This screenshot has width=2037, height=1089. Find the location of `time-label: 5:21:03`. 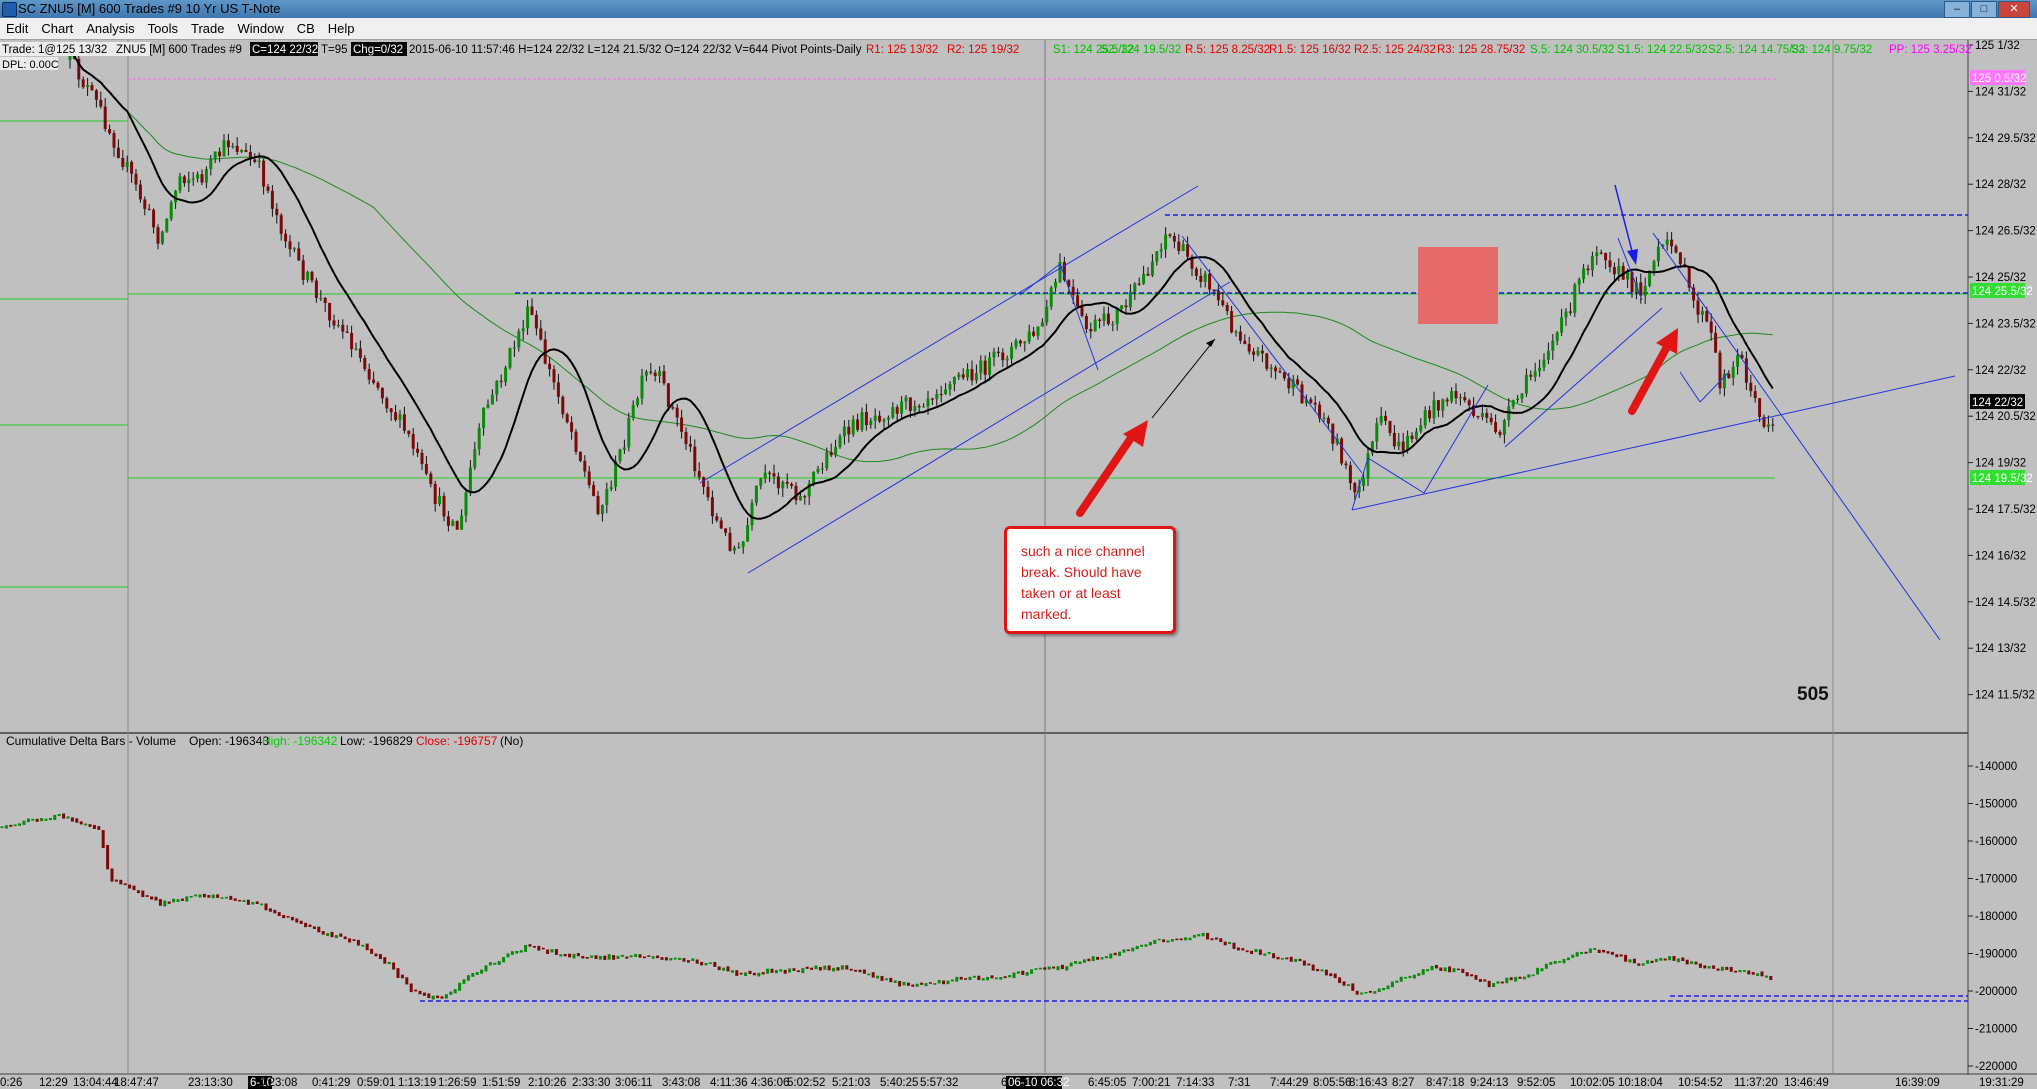

time-label: 5:21:03 is located at coordinates (851, 1083).